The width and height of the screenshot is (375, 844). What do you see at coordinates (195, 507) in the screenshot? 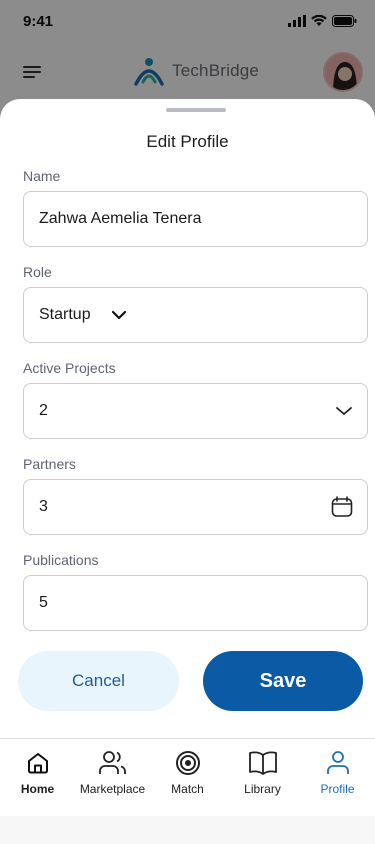
I see `partners-field: 3` at bounding box center [195, 507].